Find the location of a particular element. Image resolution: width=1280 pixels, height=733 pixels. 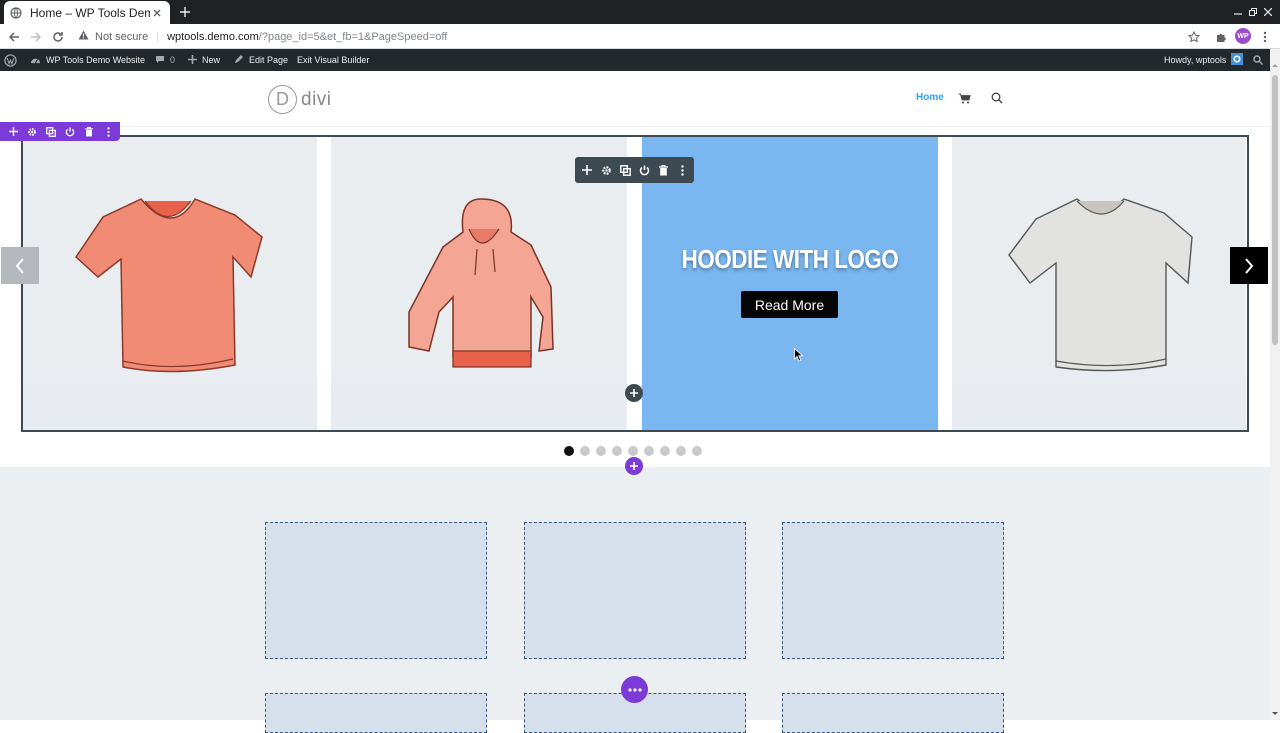

back-icon is located at coordinates (14, 37).